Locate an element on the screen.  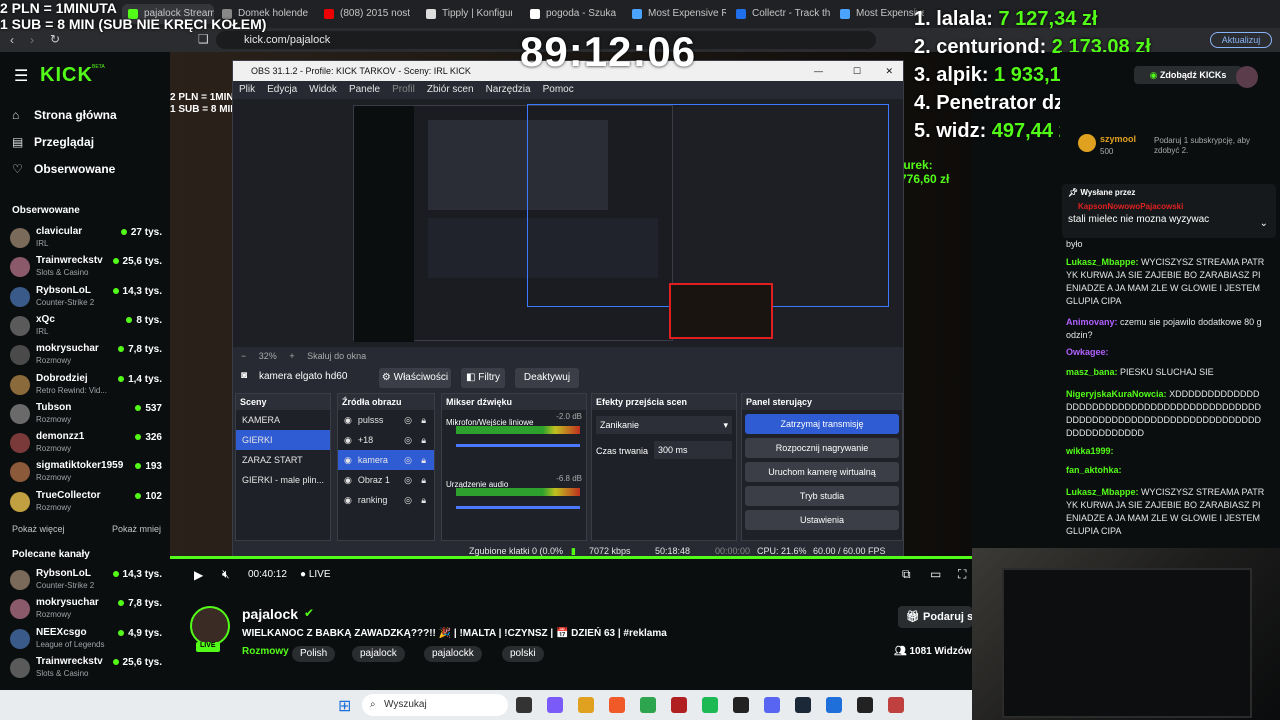
source-item: ◉ kamera ◎ 🔒︎ is located at coordinates (386, 460).